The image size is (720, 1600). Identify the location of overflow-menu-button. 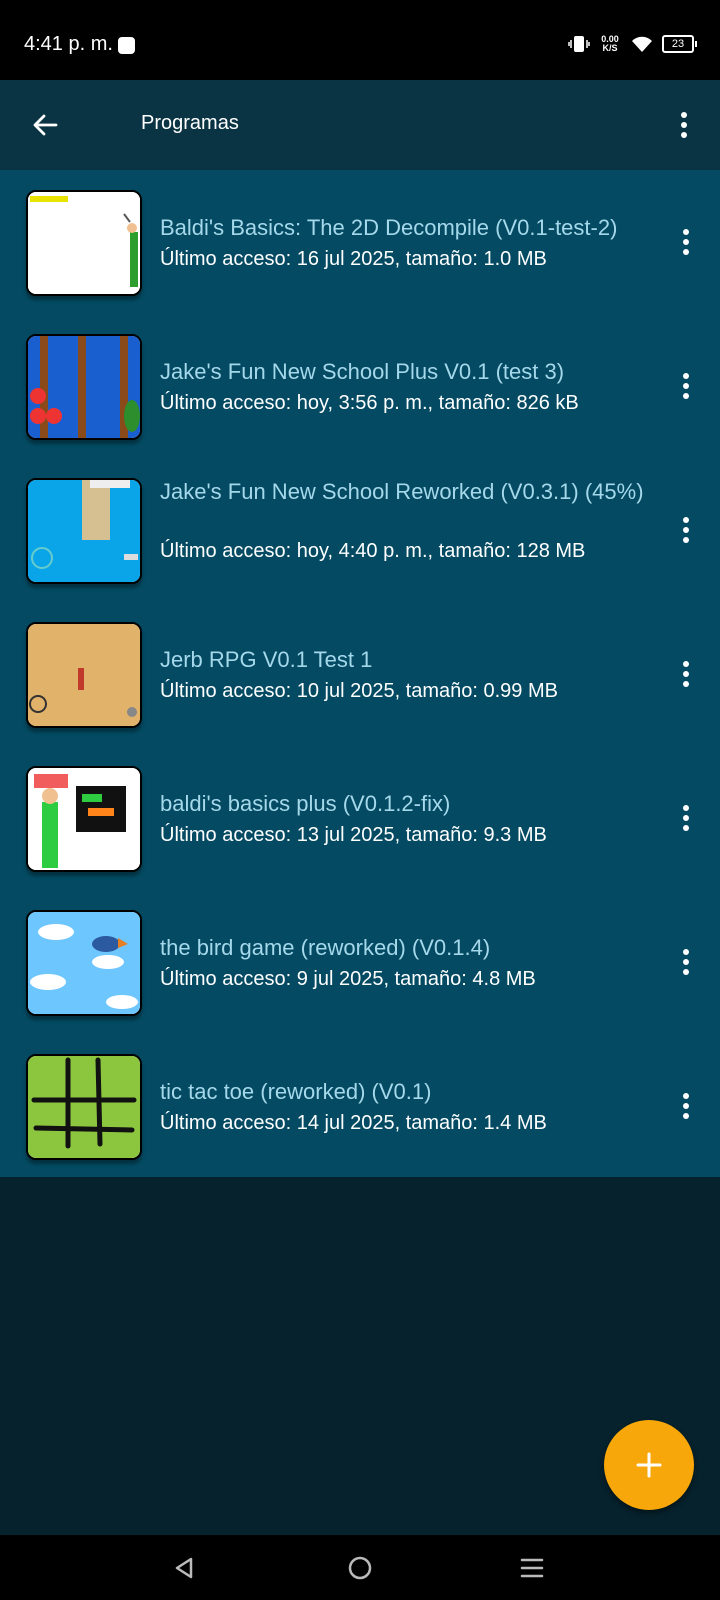
(684, 125).